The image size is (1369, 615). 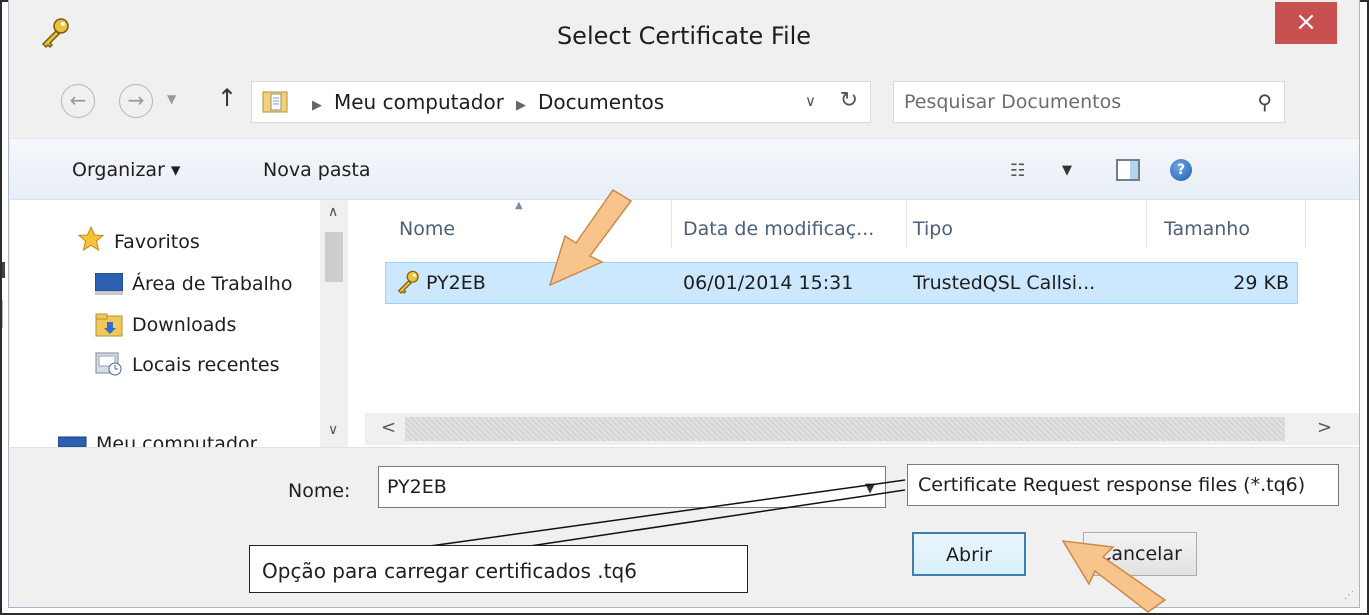 I want to click on breadcrumb-my-computer: Meu computador, so click(x=419, y=102).